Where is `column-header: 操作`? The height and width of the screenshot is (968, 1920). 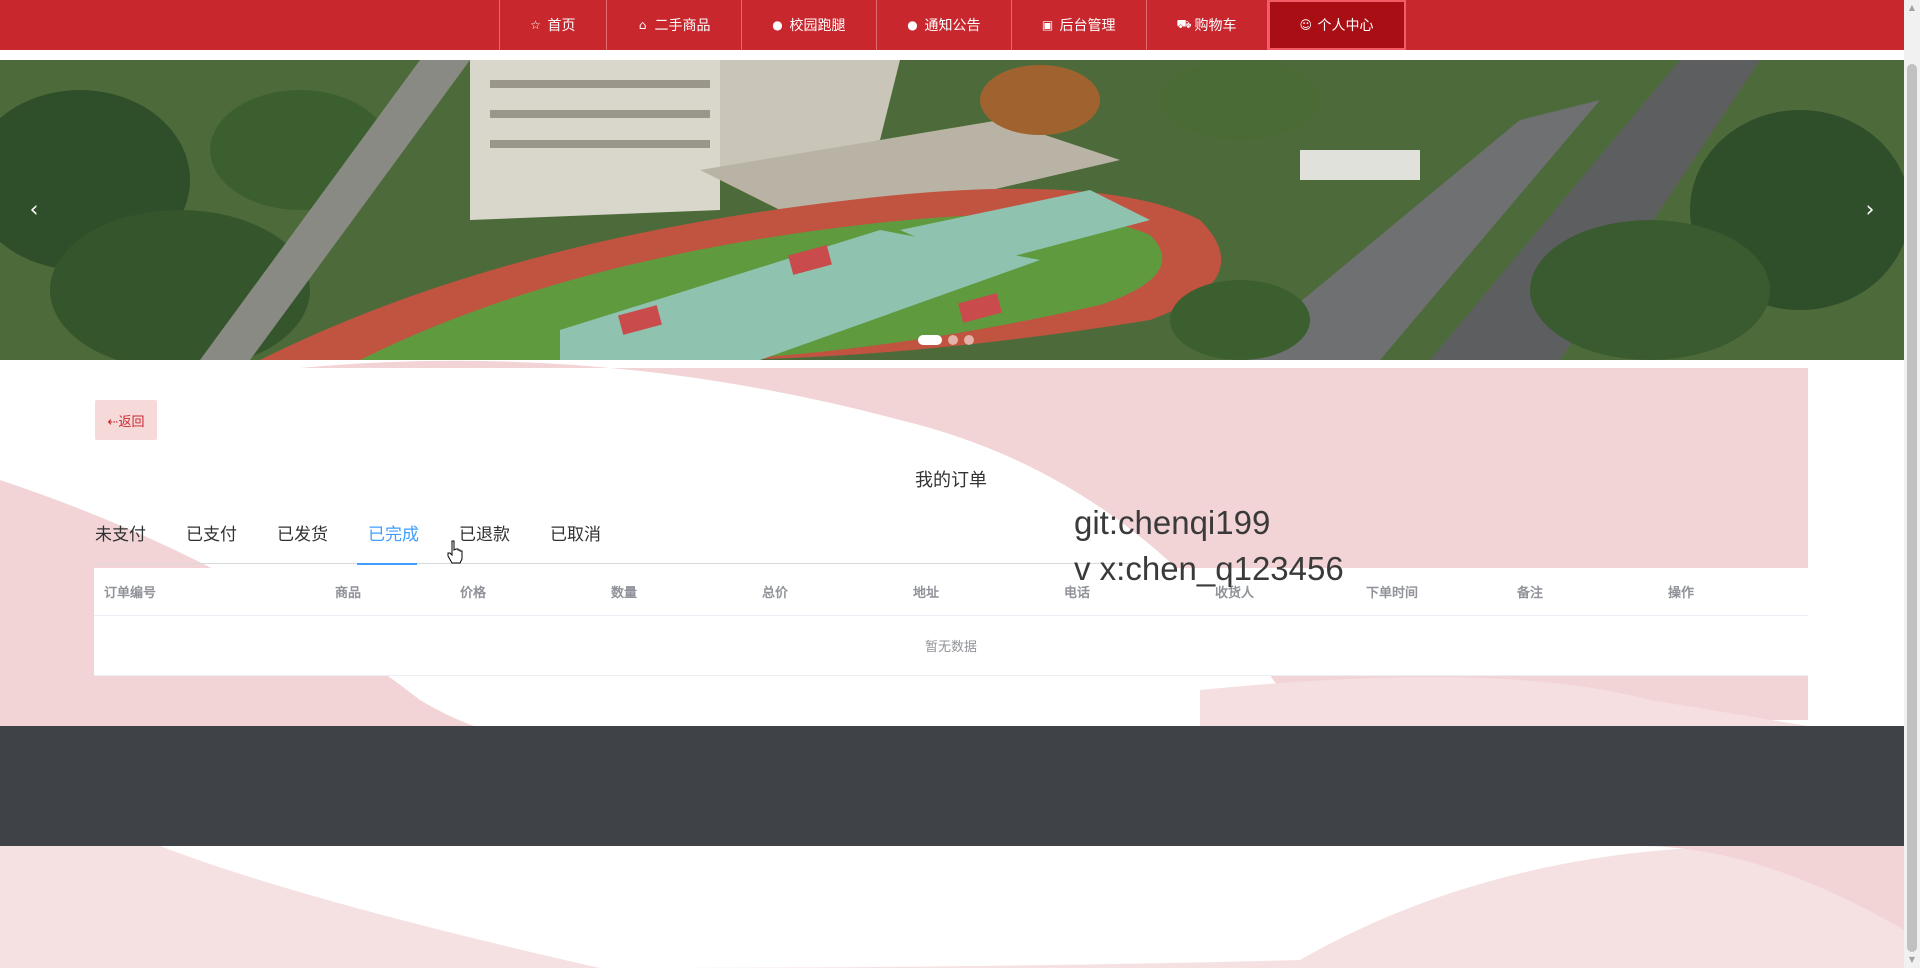
column-header: 操作 is located at coordinates (1681, 593).